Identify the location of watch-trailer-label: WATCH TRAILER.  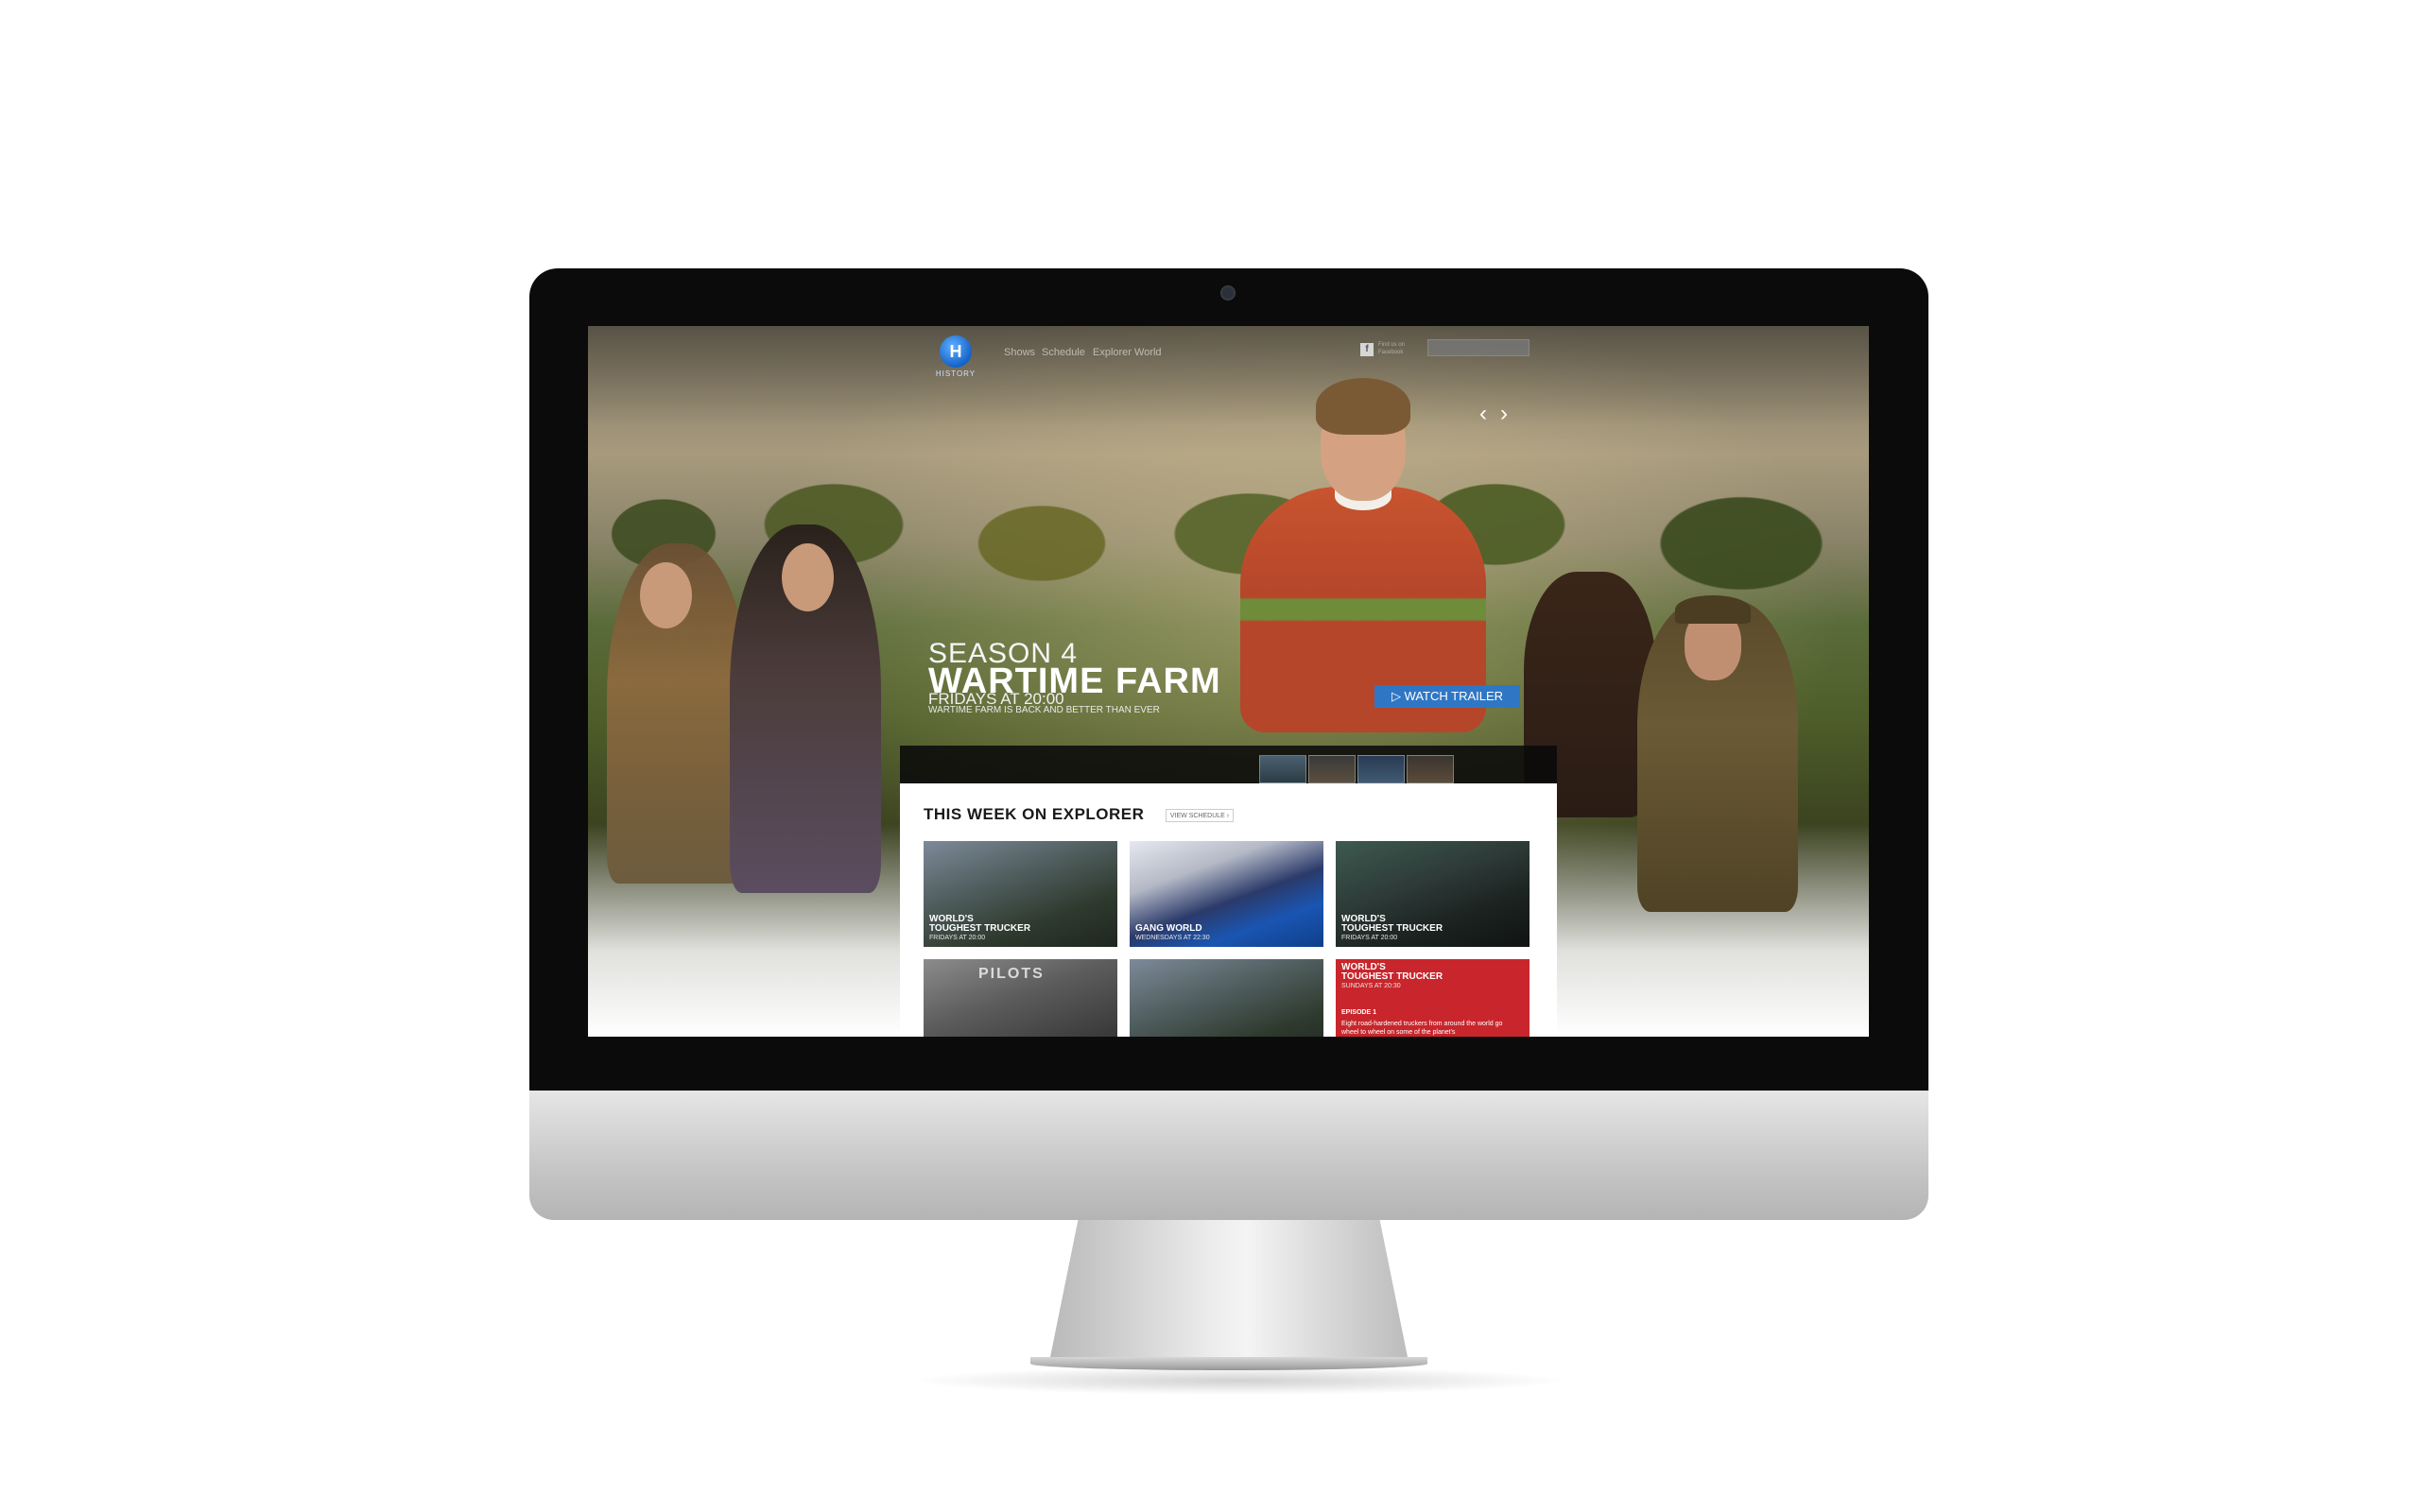
(1454, 696).